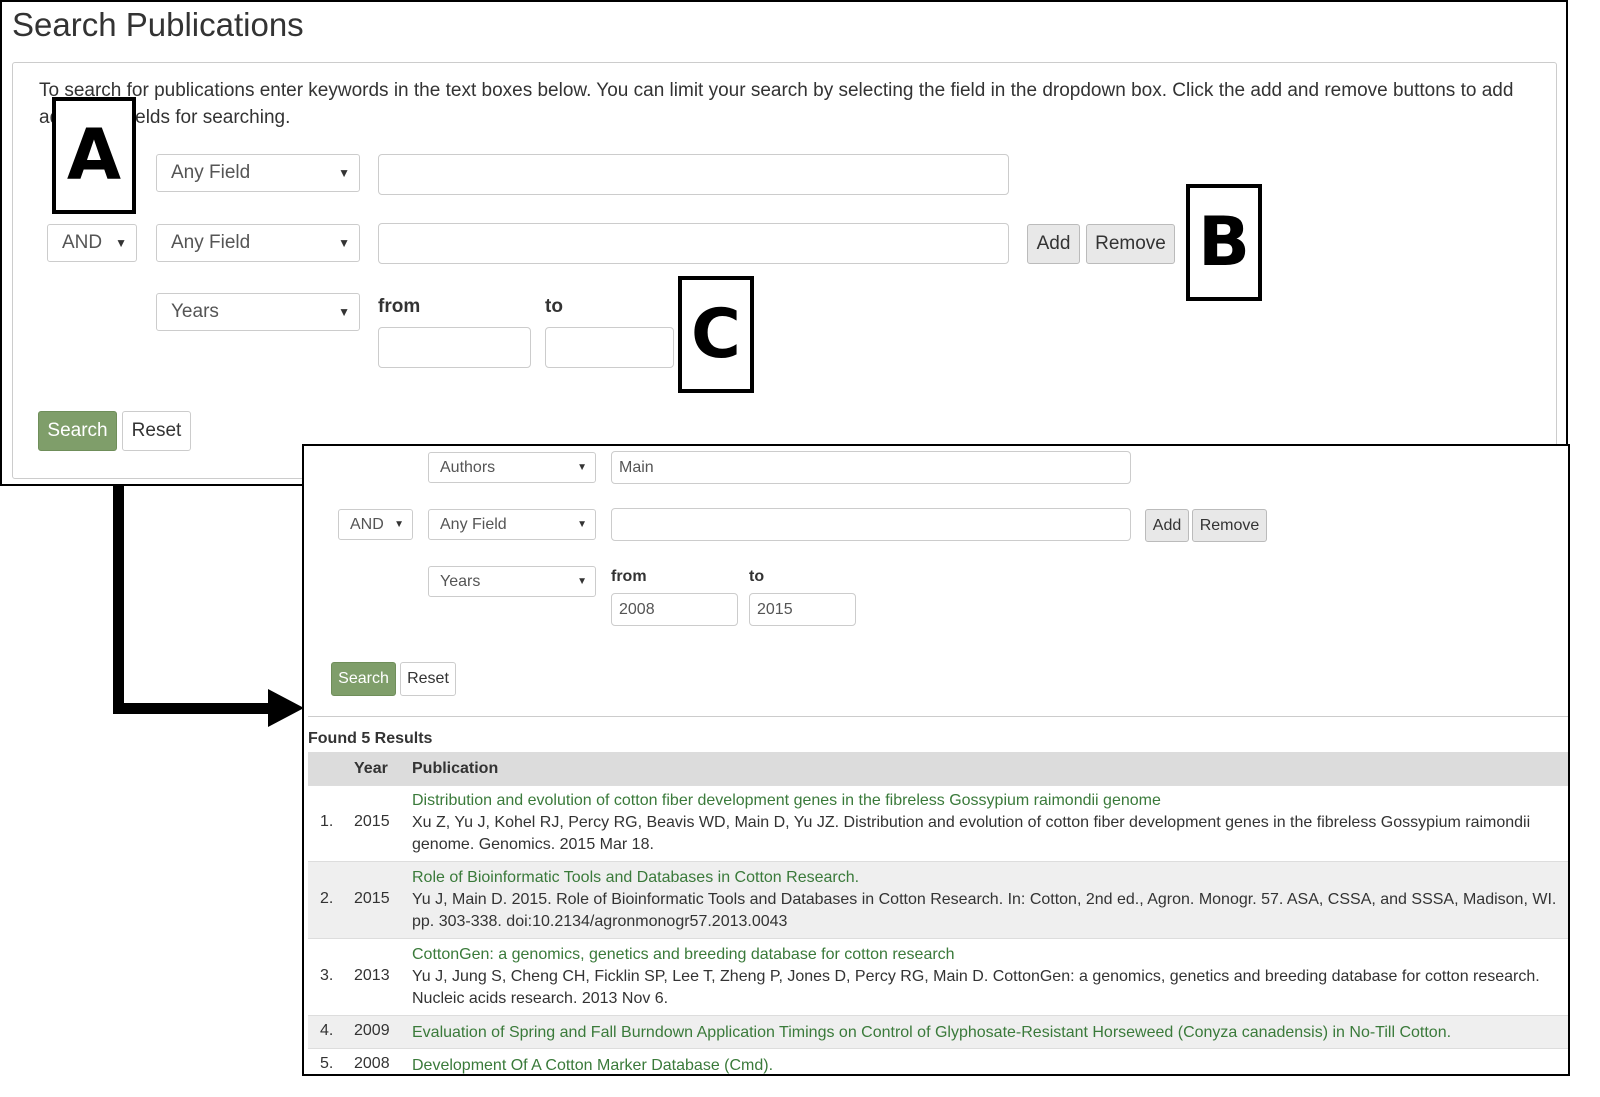 The width and height of the screenshot is (1600, 1097). I want to click on keyword-input-1: Main, so click(871, 467).